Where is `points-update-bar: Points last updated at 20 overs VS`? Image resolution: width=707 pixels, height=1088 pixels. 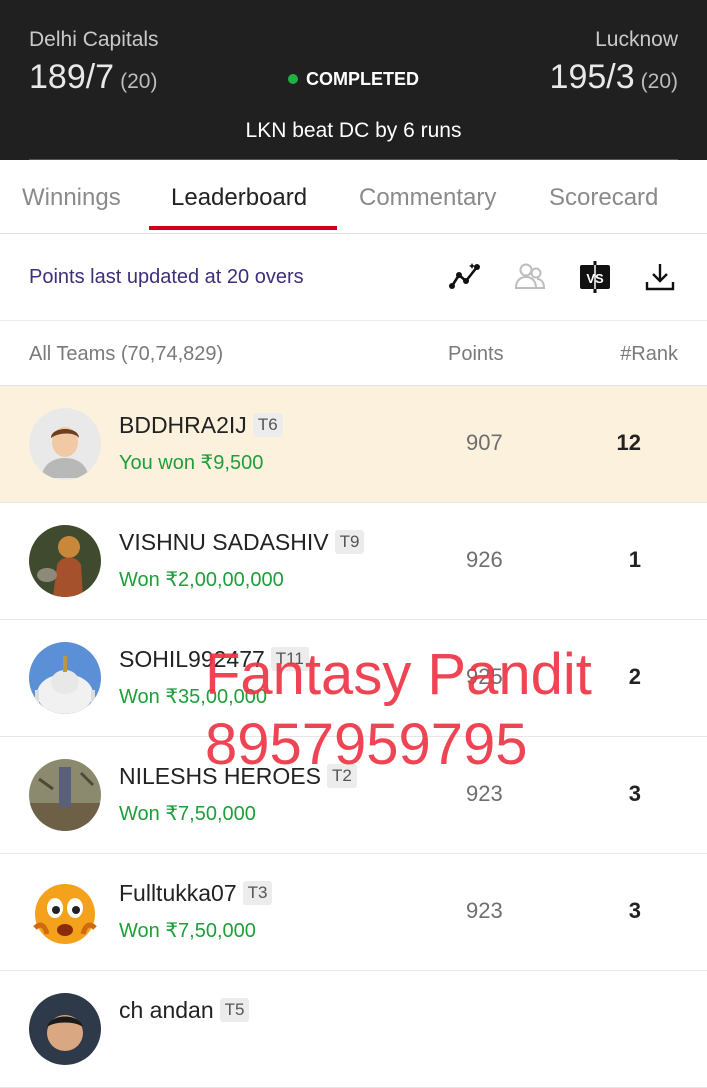
points-update-bar: Points last updated at 20 overs VS is located at coordinates (353, 277).